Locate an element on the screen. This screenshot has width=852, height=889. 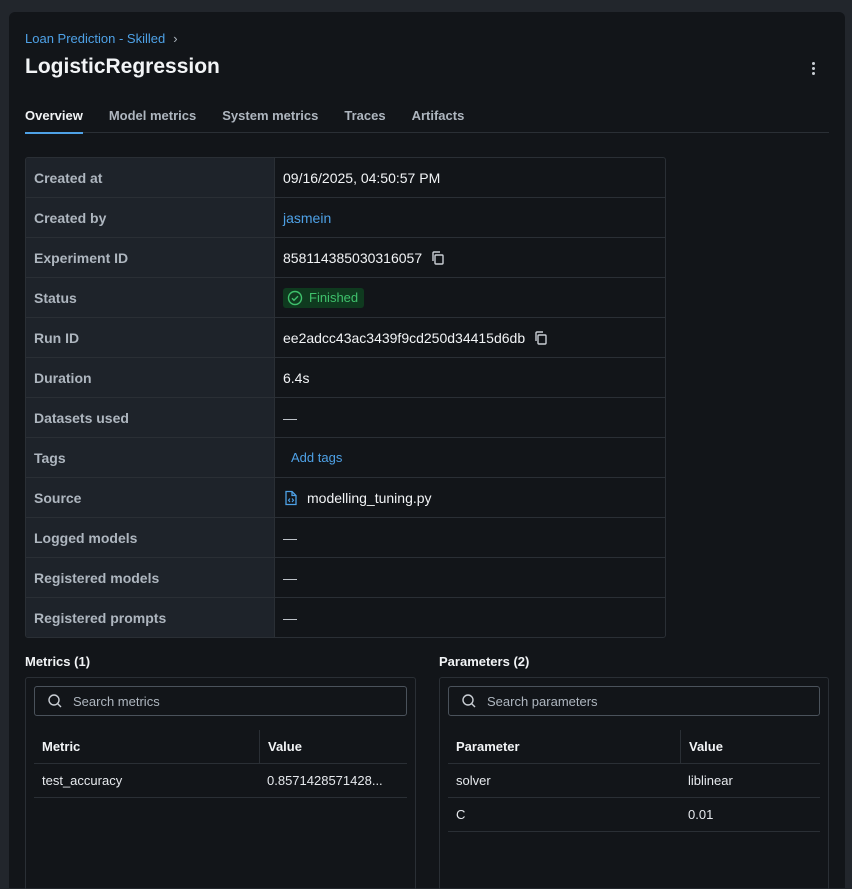
detail-label: Duration is located at coordinates (150, 377).